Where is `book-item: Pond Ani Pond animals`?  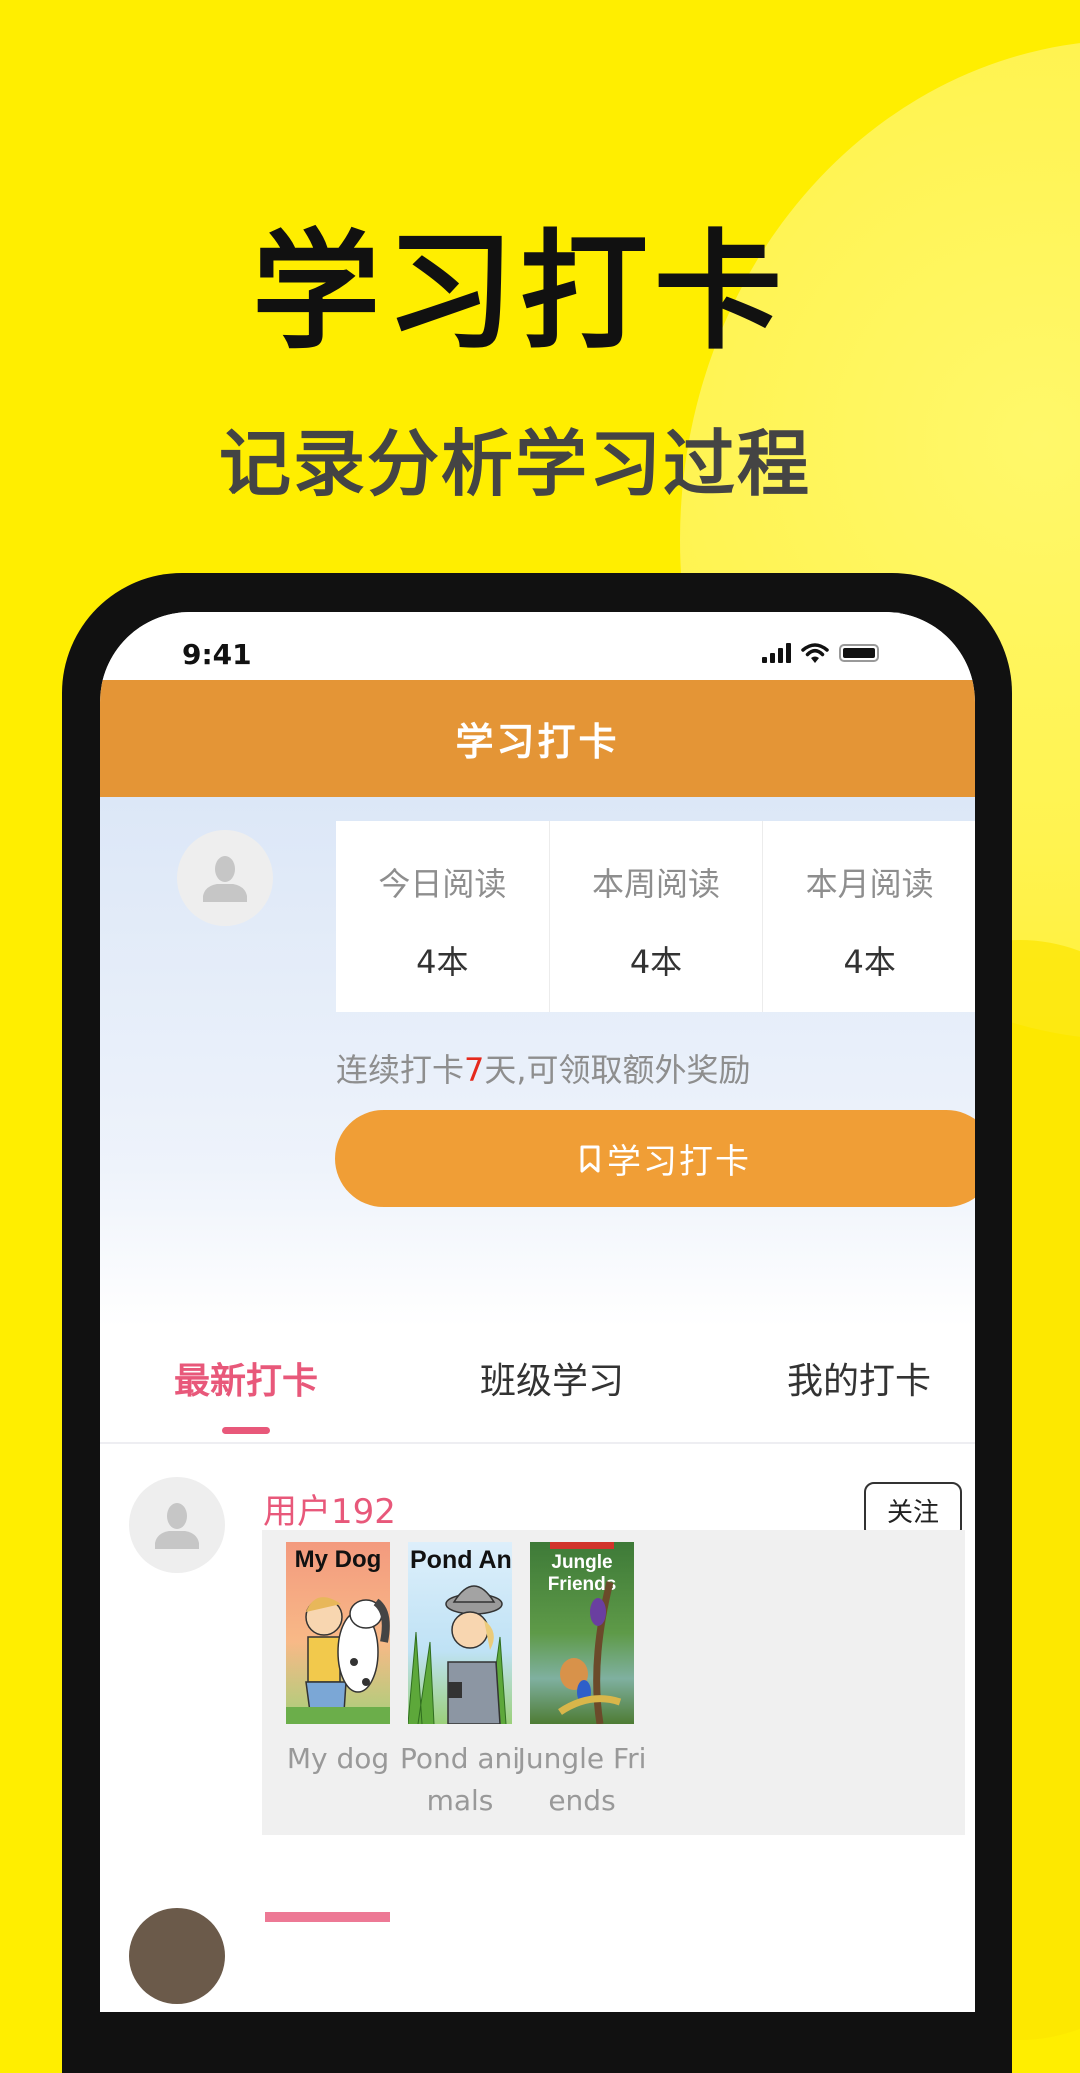 book-item: Pond Ani Pond animals is located at coordinates (460, 1682).